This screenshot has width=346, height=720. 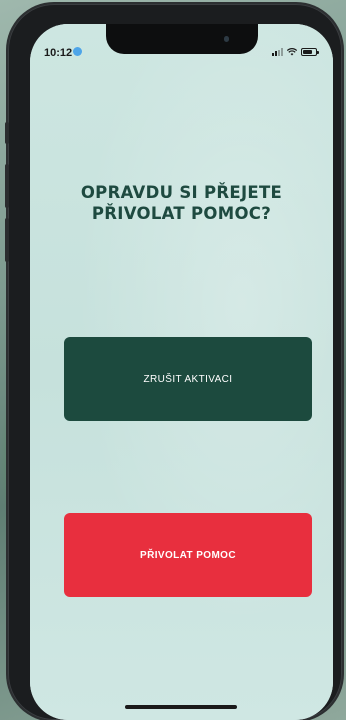 What do you see at coordinates (226, 39) in the screenshot?
I see `front-camera-icon` at bounding box center [226, 39].